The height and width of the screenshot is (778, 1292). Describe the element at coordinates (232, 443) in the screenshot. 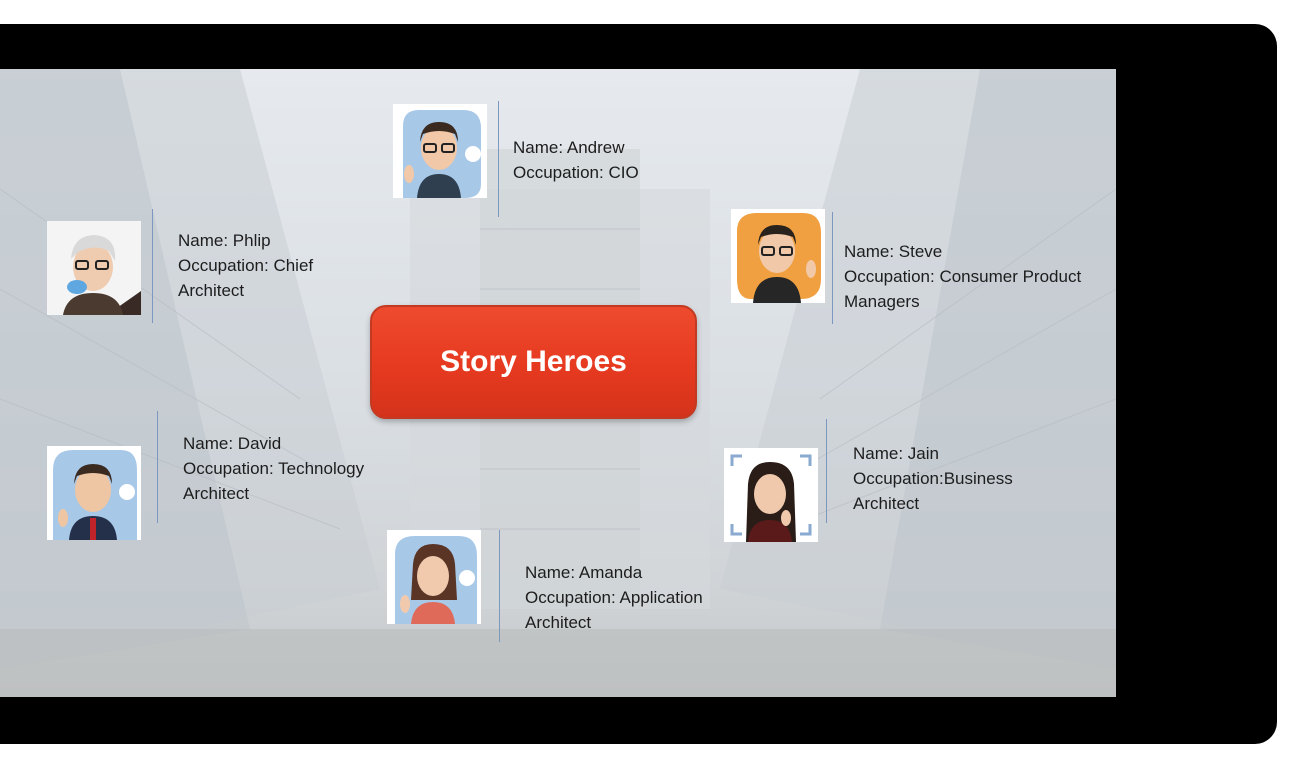

I see `hero-name: Name: David` at that location.